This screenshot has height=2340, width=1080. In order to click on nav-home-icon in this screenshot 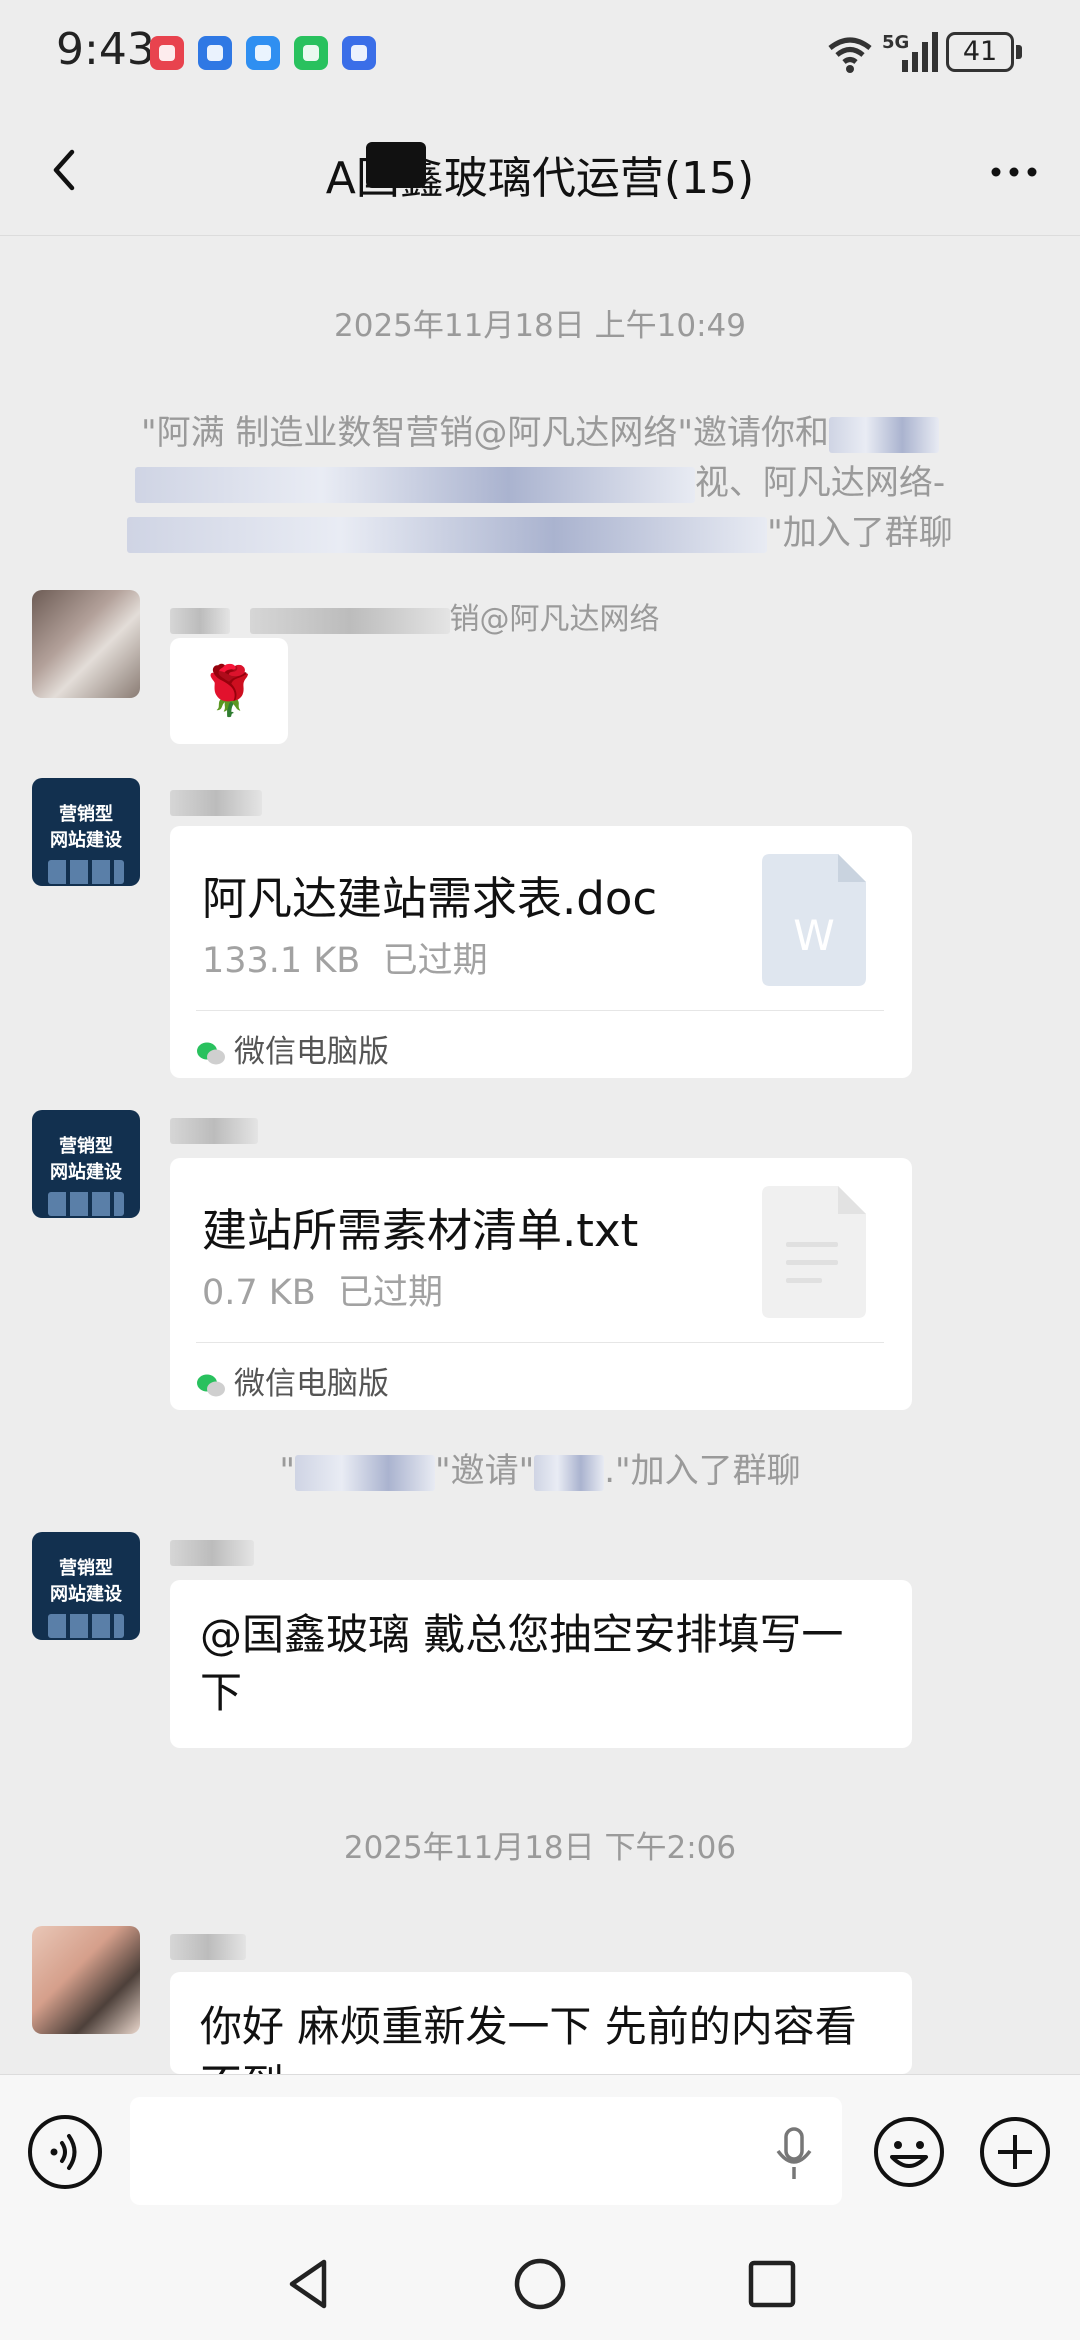, I will do `click(540, 2284)`.